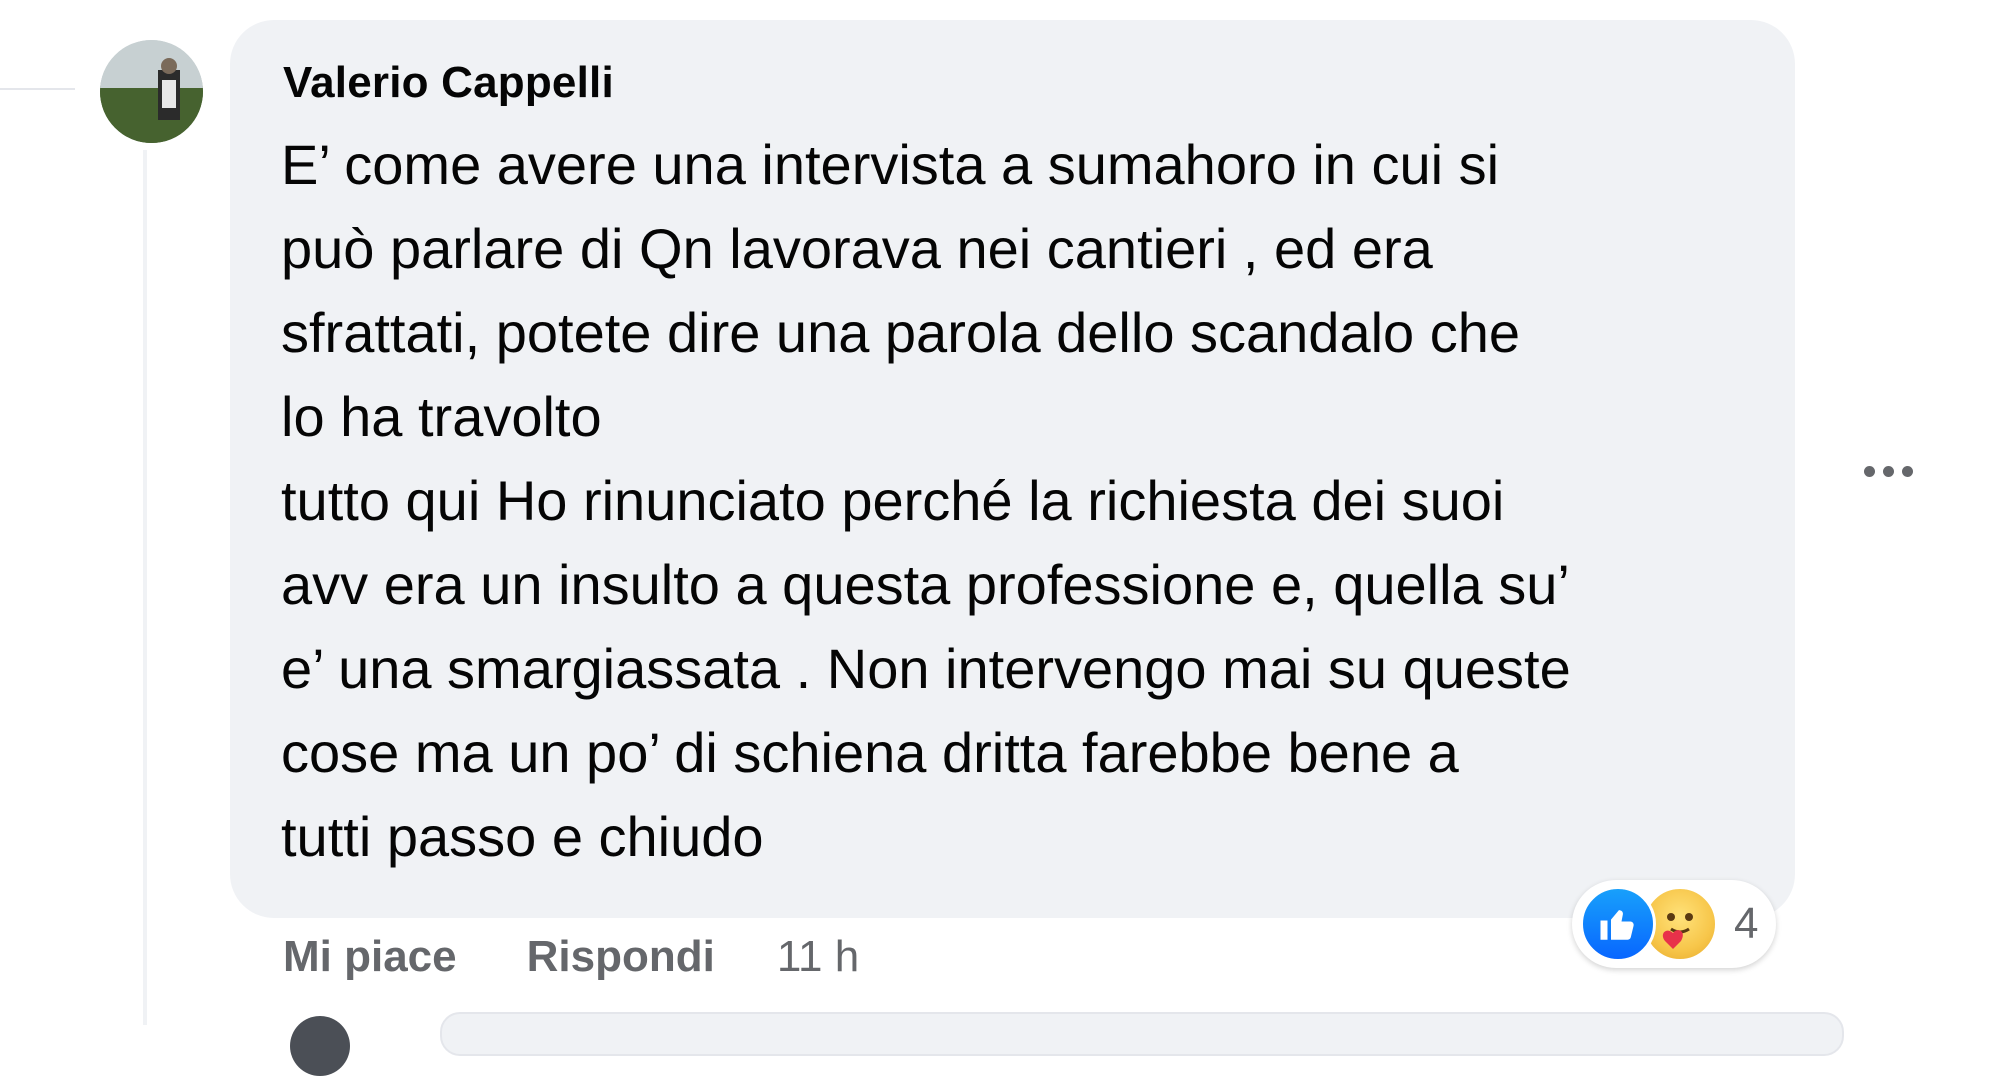  I want to click on like-icon, so click(1618, 924).